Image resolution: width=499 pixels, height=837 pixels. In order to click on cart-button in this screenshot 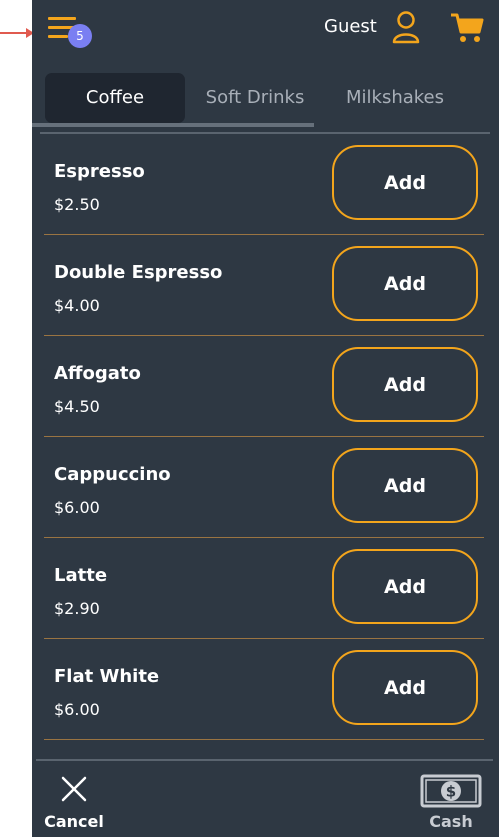, I will do `click(467, 28)`.